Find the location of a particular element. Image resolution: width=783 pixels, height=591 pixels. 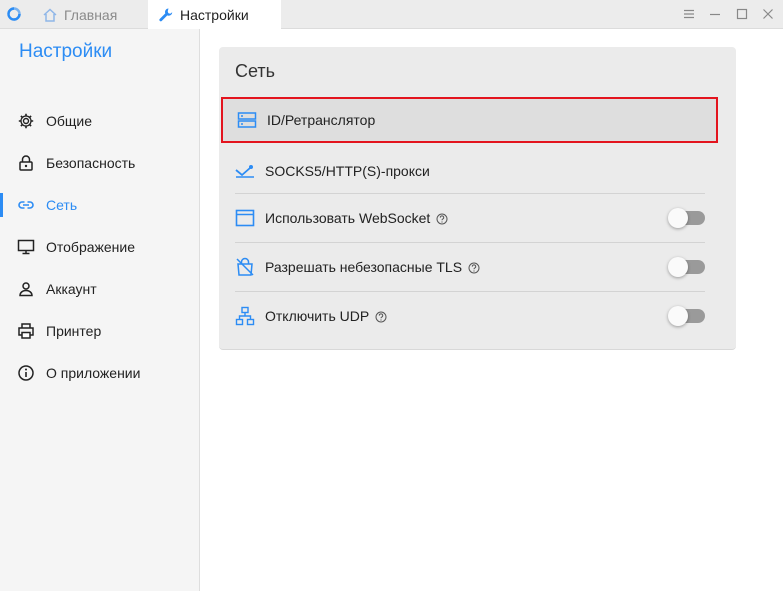

disable-udp-row: Отключить UDP is located at coordinates (470, 315).